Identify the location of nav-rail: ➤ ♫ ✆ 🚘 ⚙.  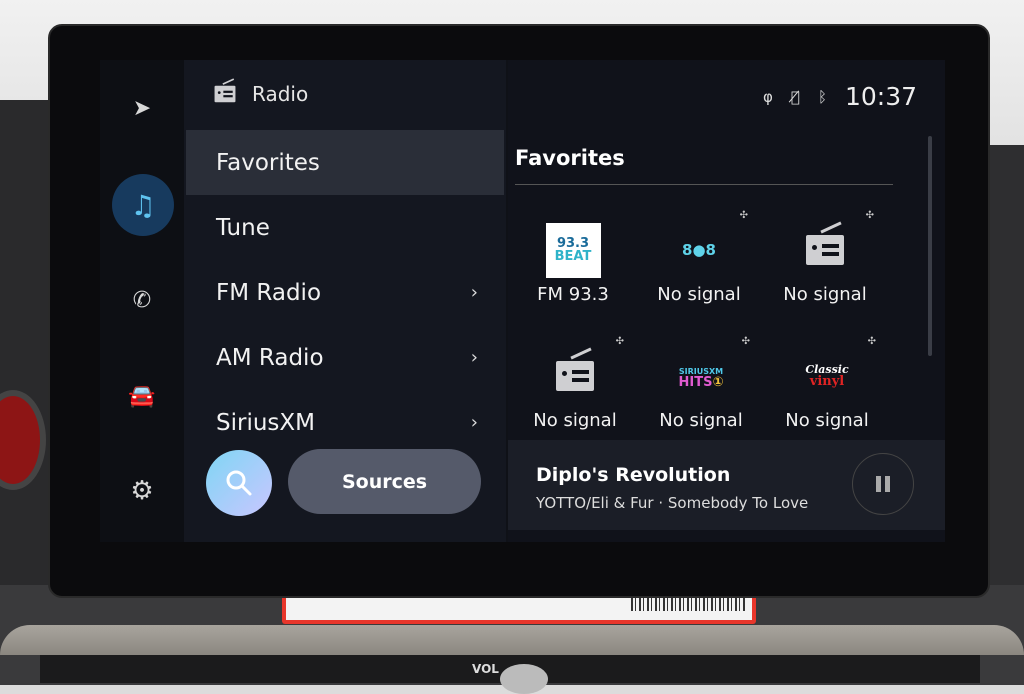
(142, 301).